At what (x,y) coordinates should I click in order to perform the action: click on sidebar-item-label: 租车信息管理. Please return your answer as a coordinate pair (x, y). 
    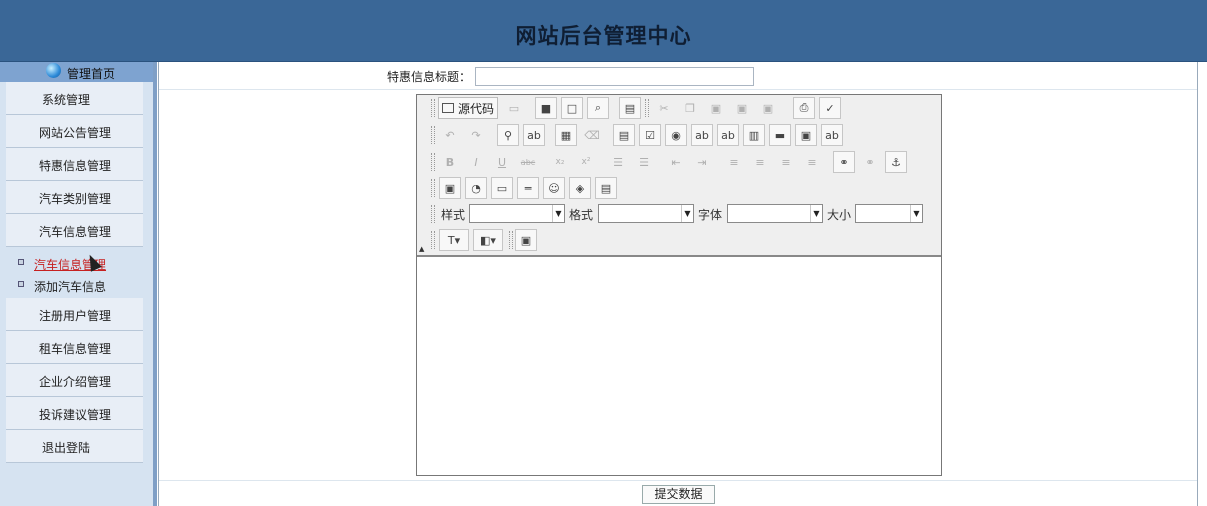
    Looking at the image, I should click on (75, 349).